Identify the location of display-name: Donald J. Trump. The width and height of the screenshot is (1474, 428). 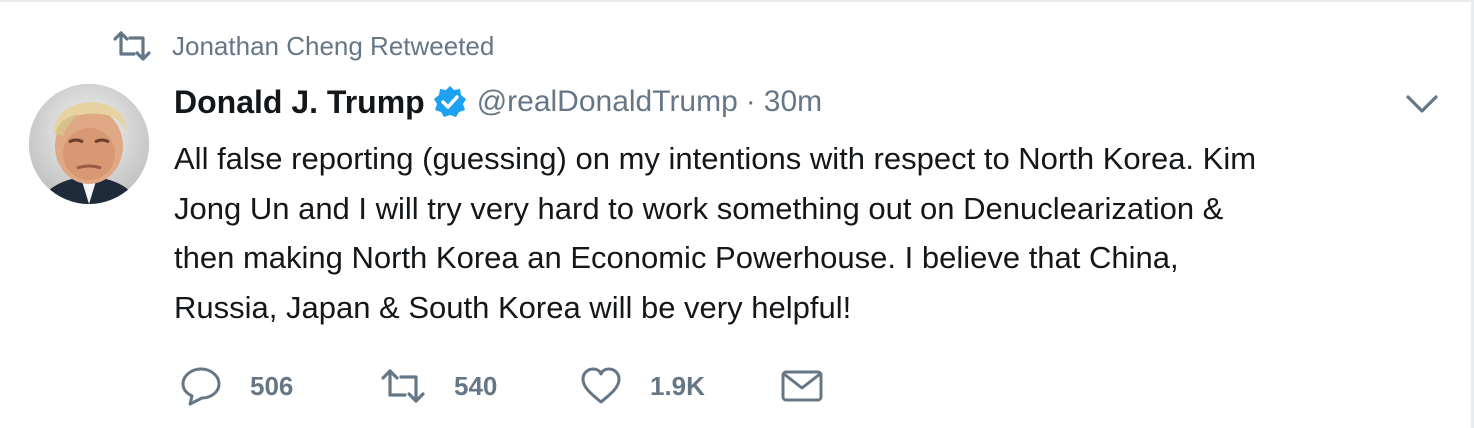
(299, 102).